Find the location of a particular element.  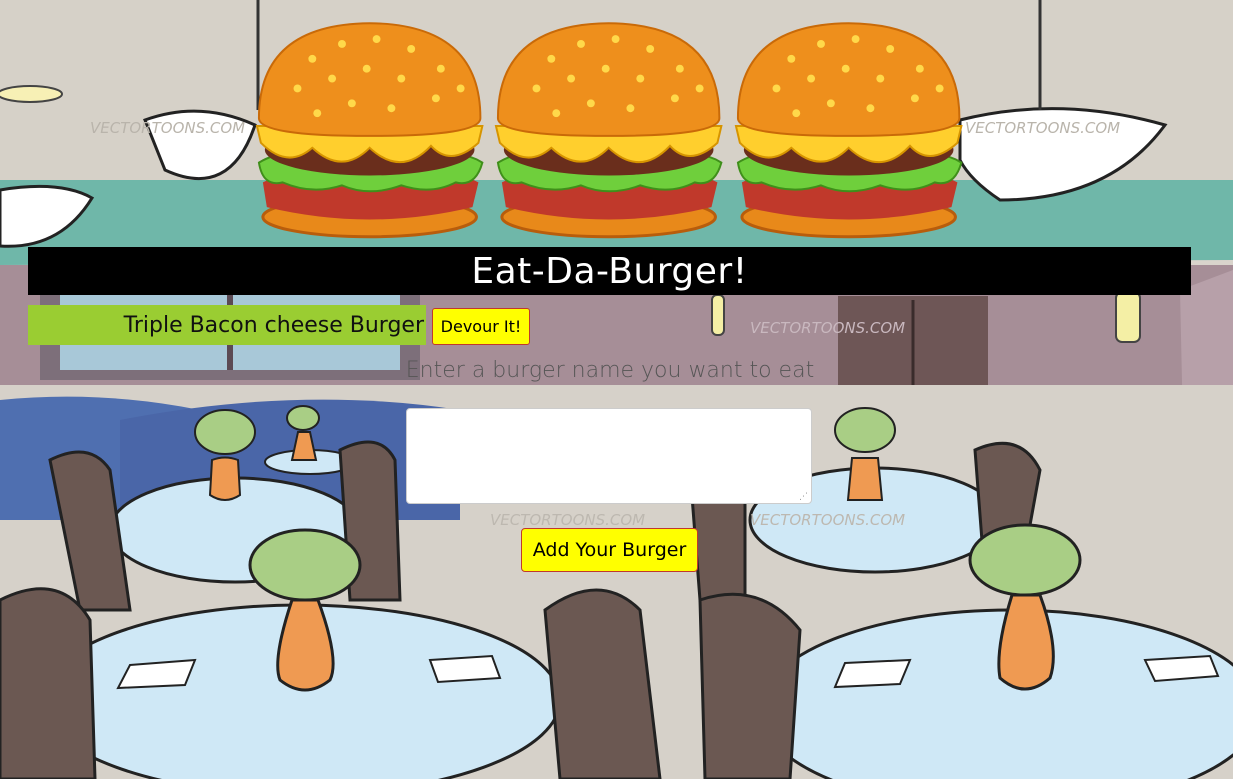

page-header: Eat-Da-Burger! is located at coordinates (609, 271).